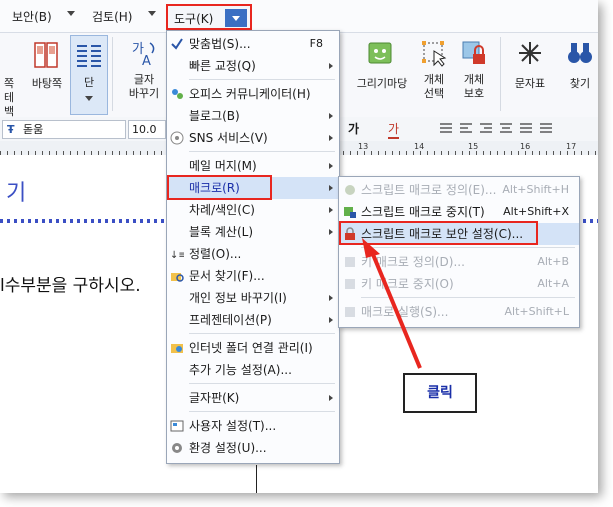  What do you see at coordinates (440, 393) in the screenshot?
I see `click-callout: 클릭` at bounding box center [440, 393].